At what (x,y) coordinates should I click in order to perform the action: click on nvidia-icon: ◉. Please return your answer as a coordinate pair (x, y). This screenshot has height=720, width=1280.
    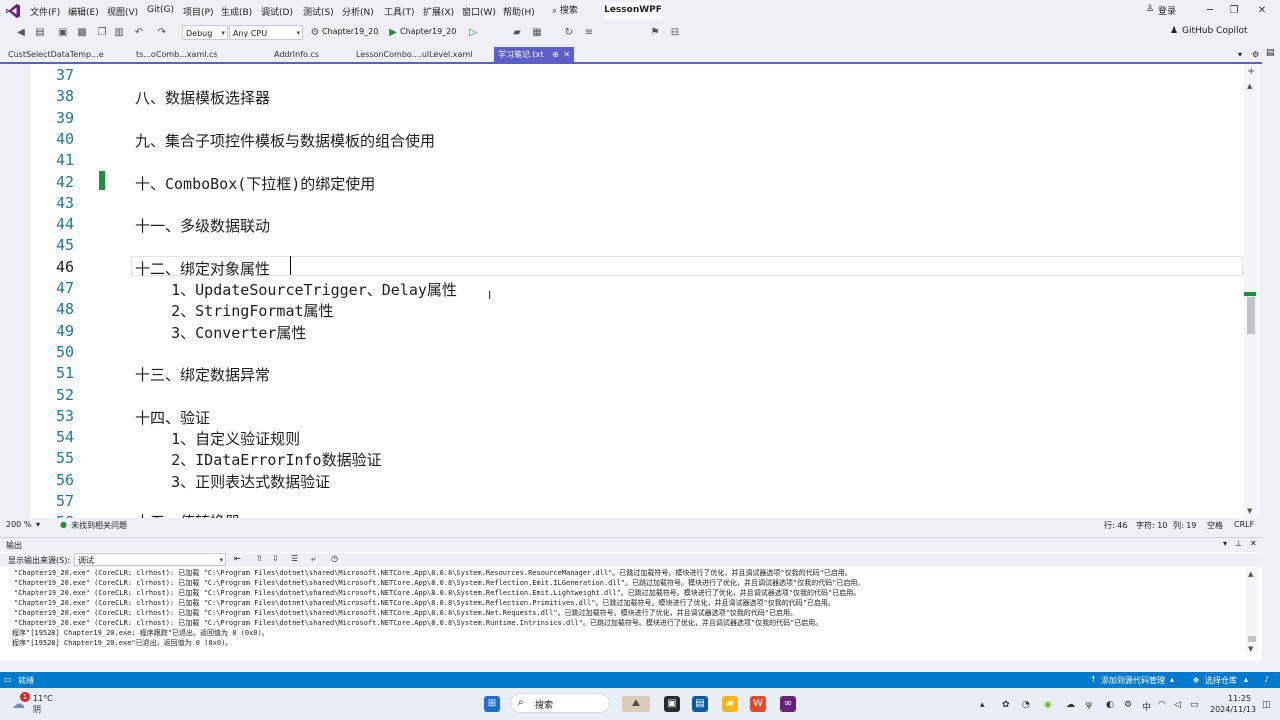
    Looking at the image, I should click on (1048, 705).